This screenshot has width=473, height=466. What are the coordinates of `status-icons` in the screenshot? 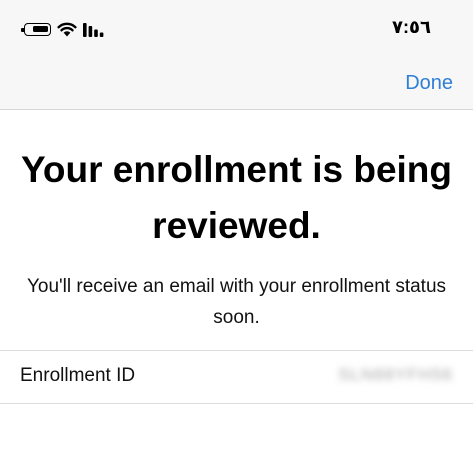 It's located at (63, 29).